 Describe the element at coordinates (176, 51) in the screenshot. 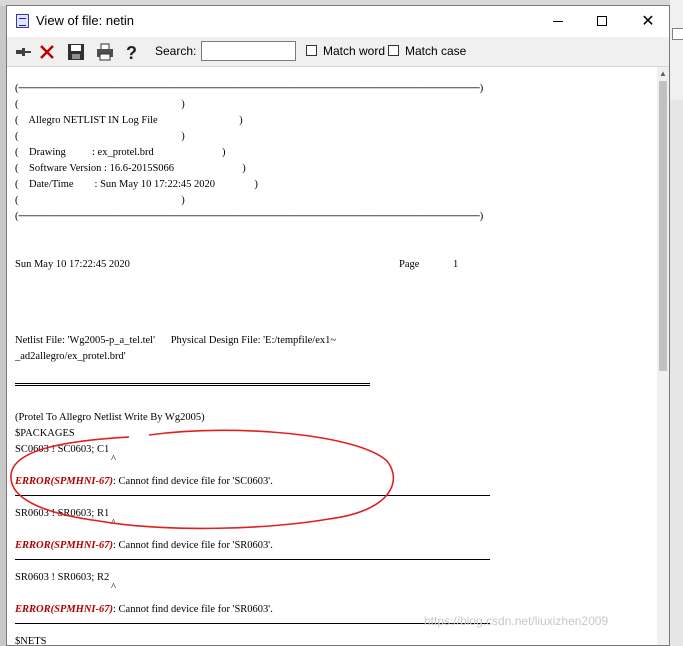

I see `search-label: Search:` at that location.